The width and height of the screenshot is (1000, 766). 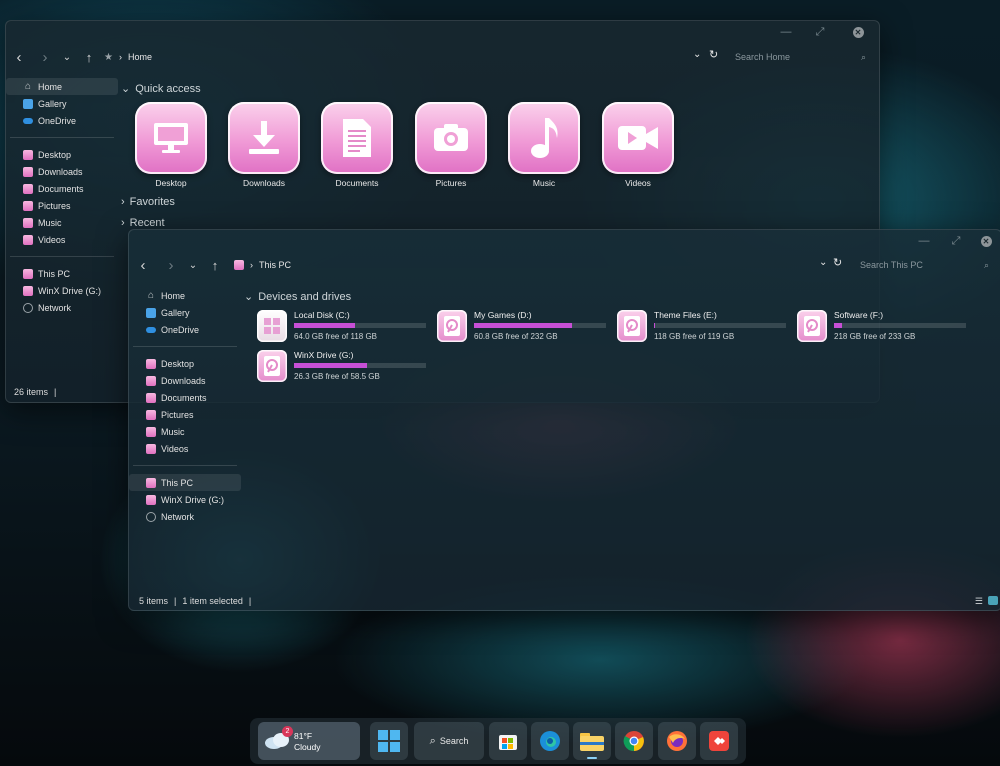 What do you see at coordinates (357, 138) in the screenshot?
I see `document-icon` at bounding box center [357, 138].